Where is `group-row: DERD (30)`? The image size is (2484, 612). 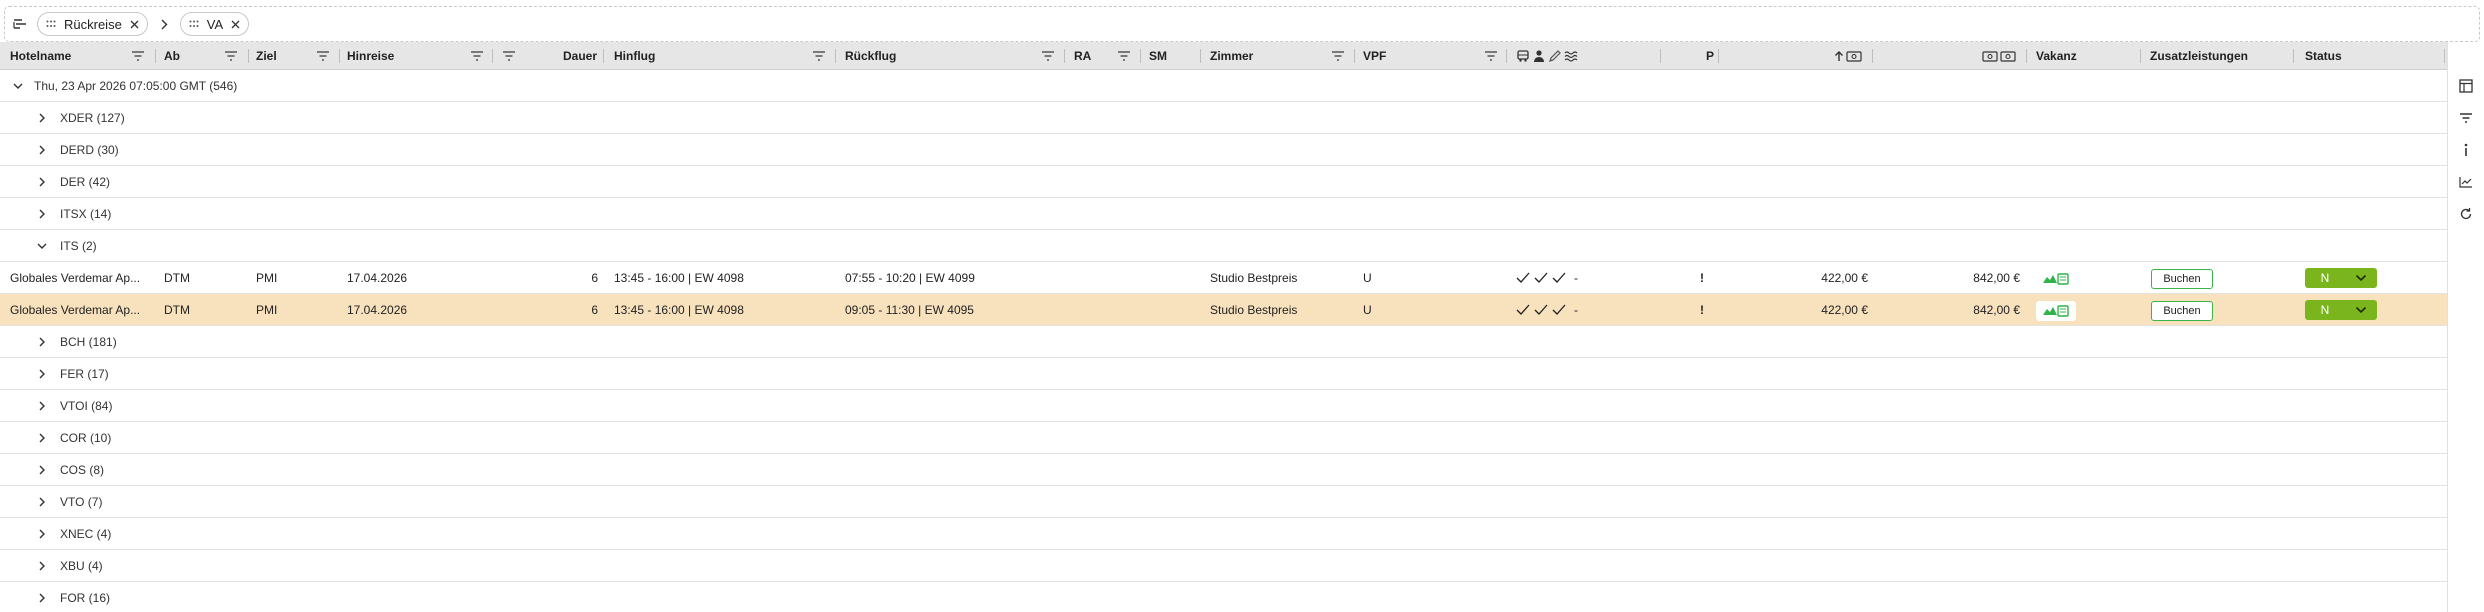 group-row: DERD (30) is located at coordinates (1224, 150).